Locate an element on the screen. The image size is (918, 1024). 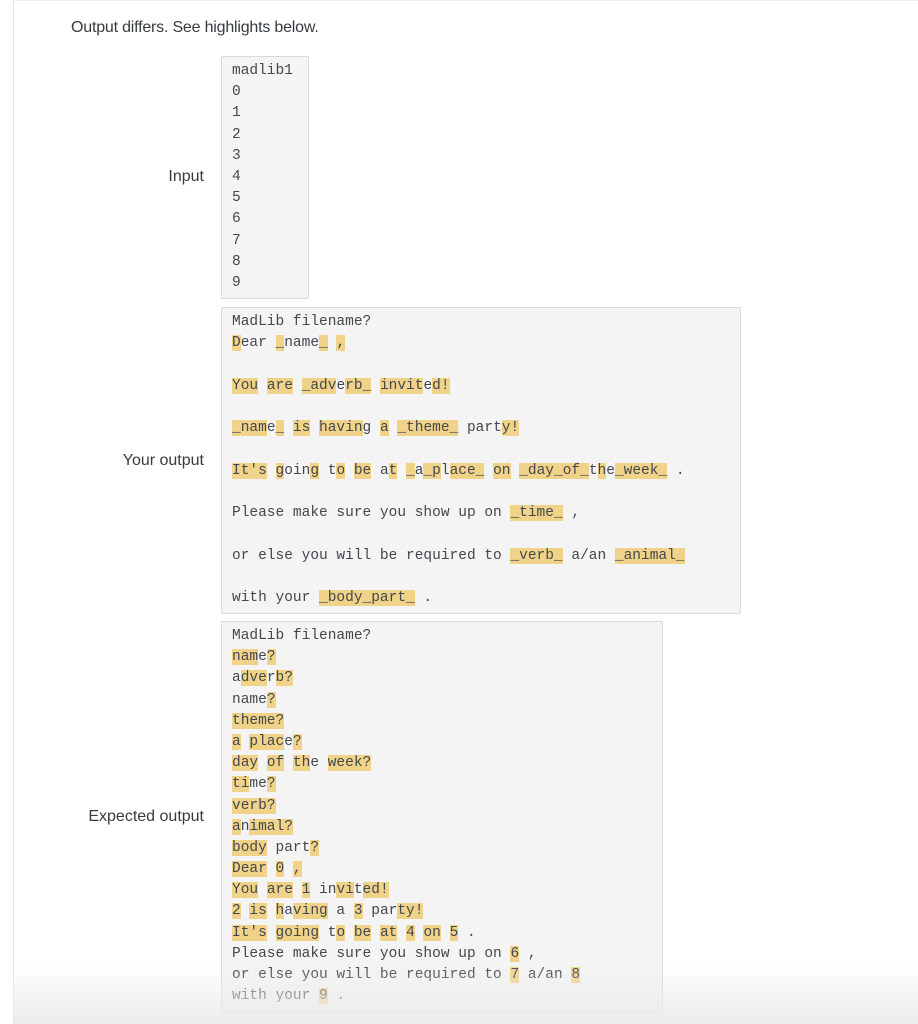
input-box: madlib1 0 1 2 3 4 5 6 7 8 9 is located at coordinates (265, 177).